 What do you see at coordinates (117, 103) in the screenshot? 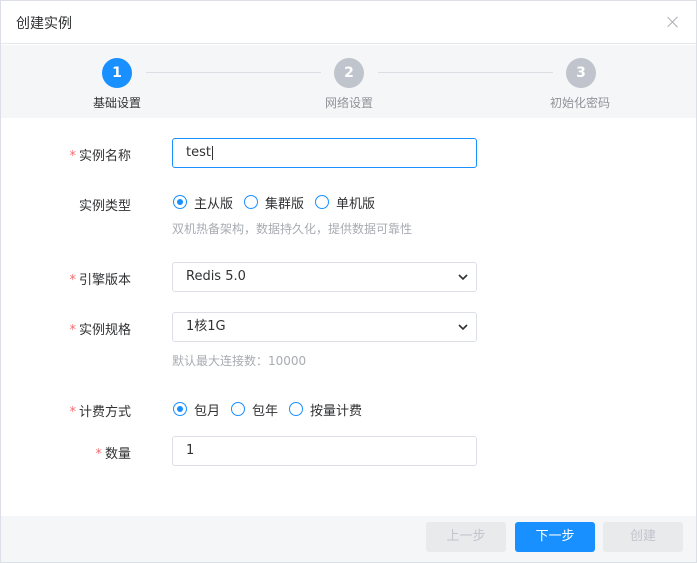
I see `step-label: 基础设置` at bounding box center [117, 103].